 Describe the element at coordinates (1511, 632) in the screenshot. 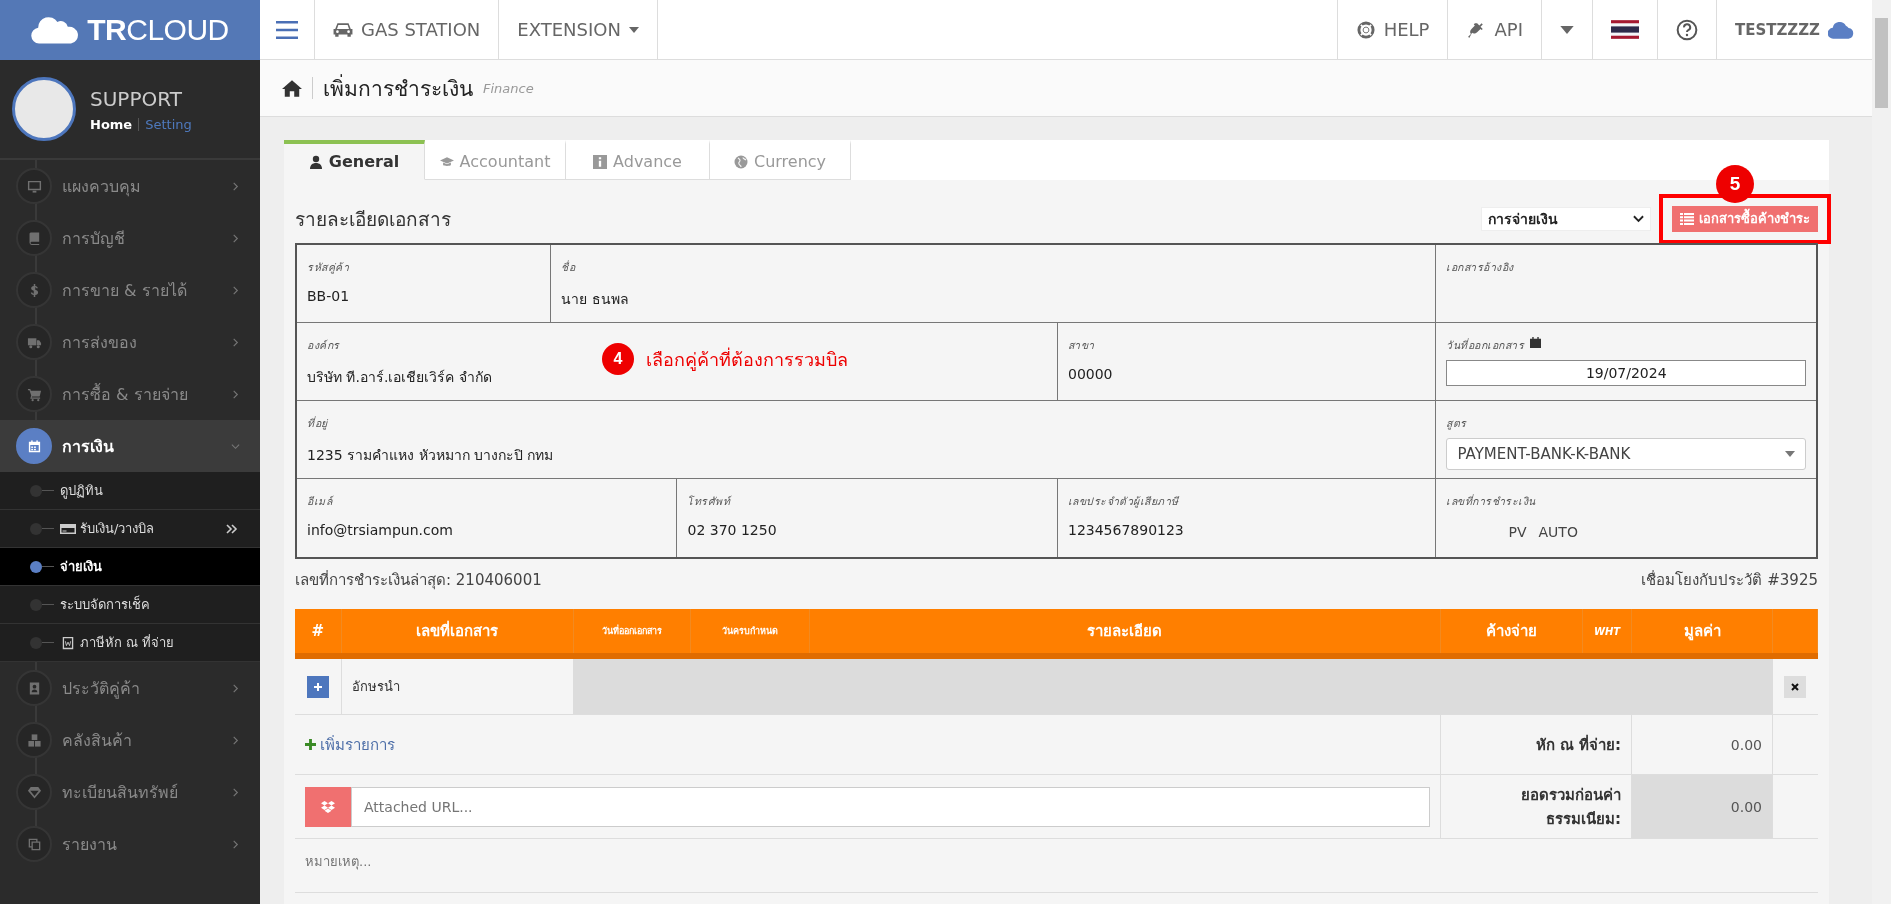

I see `column-header: ค้างจ่าย` at that location.